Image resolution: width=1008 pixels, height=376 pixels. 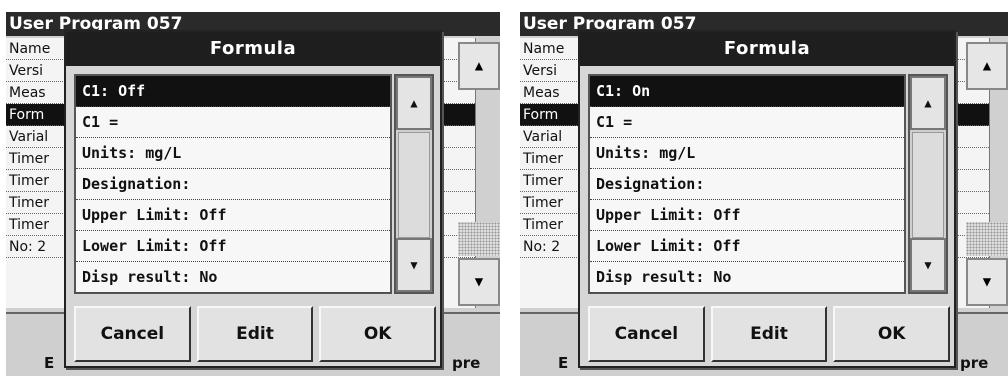 What do you see at coordinates (747, 91) in the screenshot?
I see `option-c1-toggle: C1: On` at bounding box center [747, 91].